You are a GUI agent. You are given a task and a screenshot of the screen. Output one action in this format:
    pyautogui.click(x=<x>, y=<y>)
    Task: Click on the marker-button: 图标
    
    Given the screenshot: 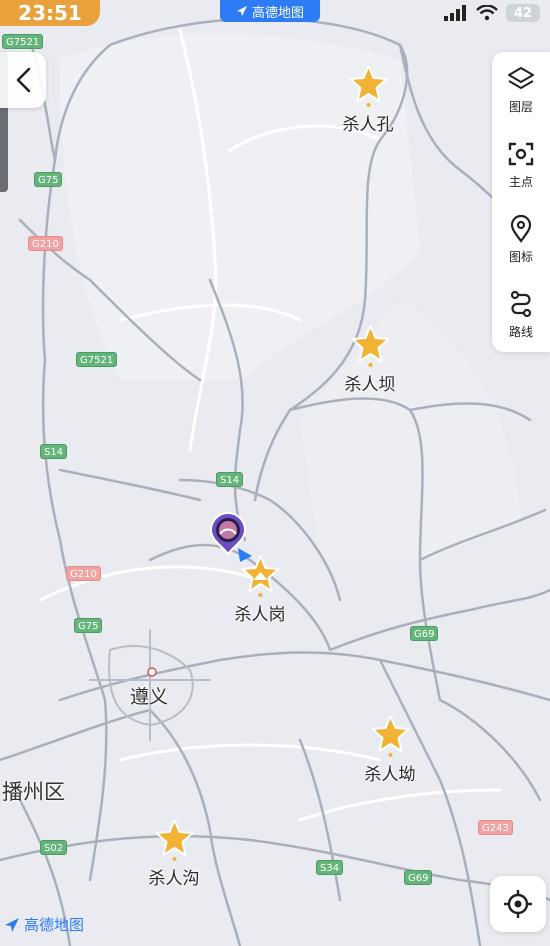 What is the action you would take?
    pyautogui.click(x=521, y=239)
    